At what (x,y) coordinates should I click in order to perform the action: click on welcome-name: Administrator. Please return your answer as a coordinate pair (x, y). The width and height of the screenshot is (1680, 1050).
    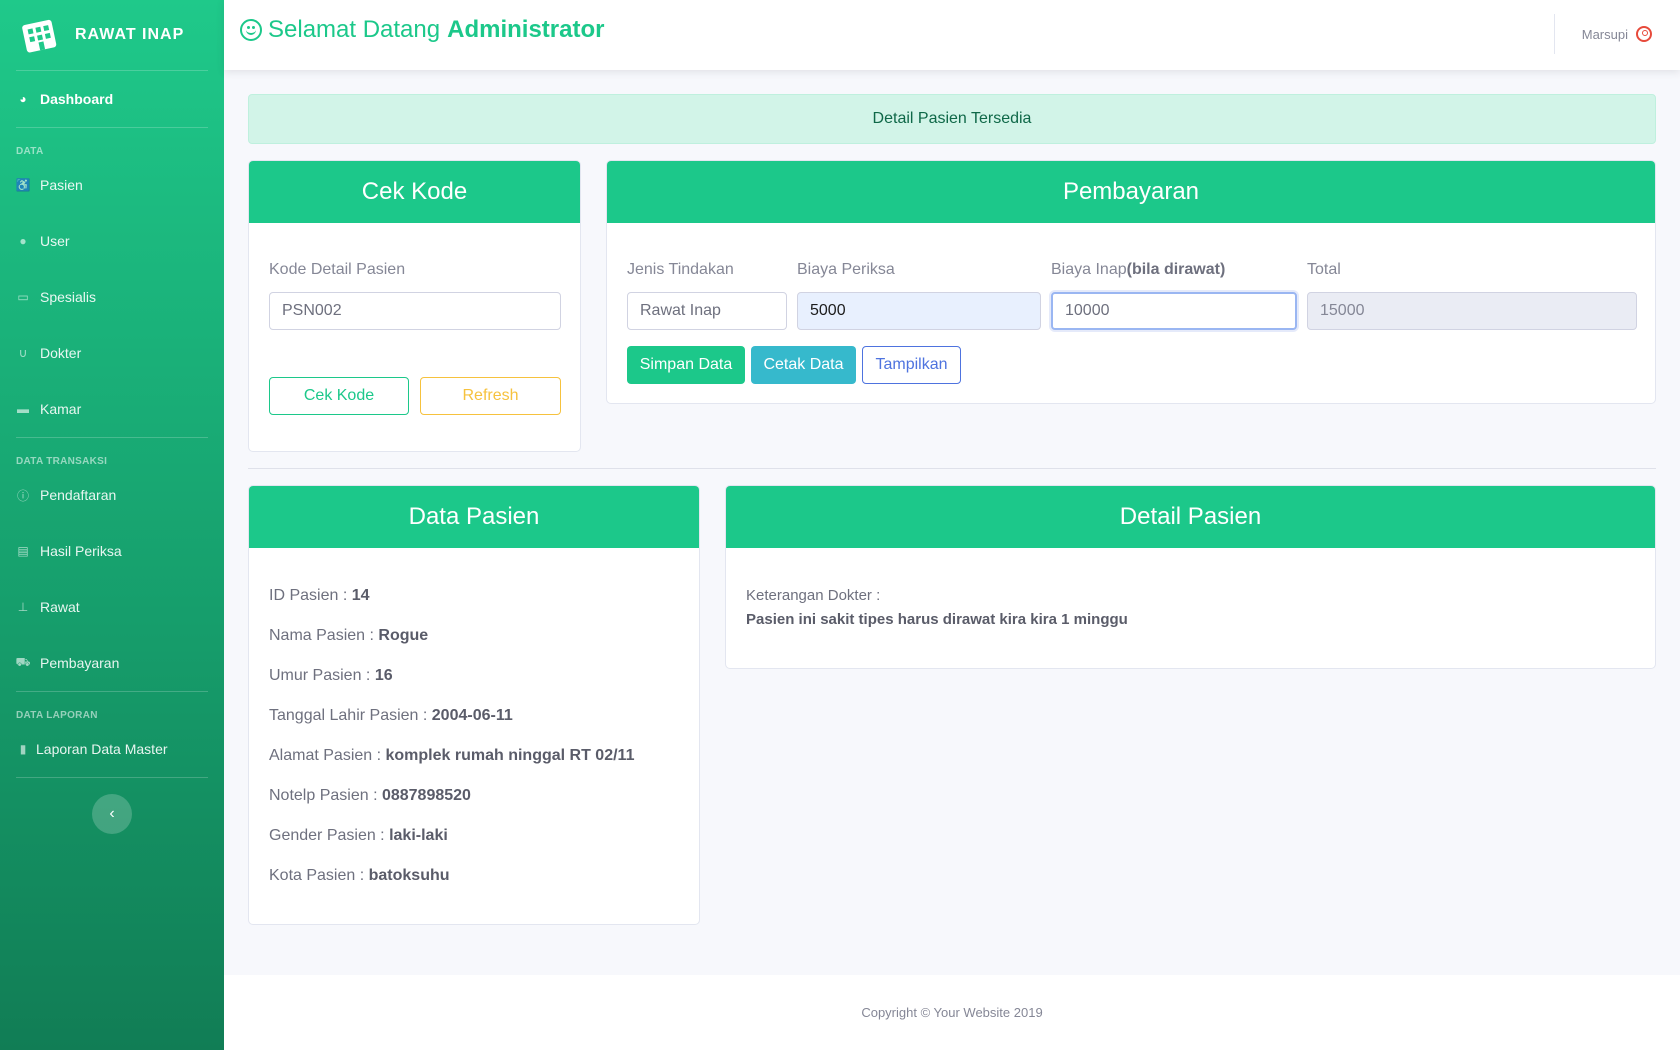
    Looking at the image, I should click on (526, 29).